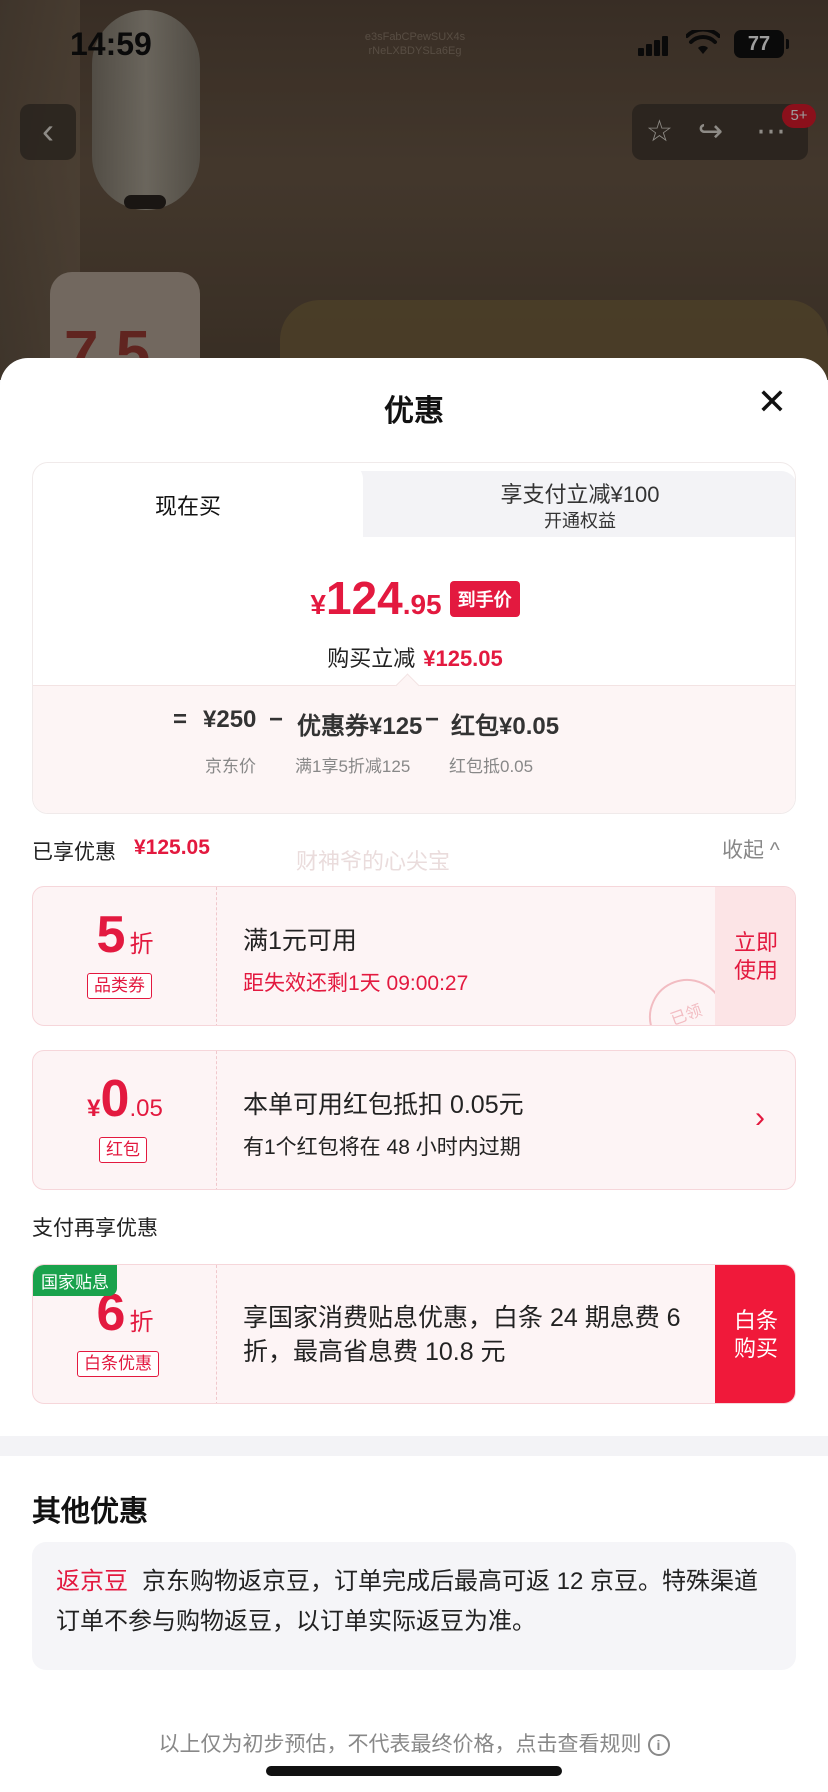 This screenshot has height=1792, width=828. I want to click on info-icon: i, so click(658, 1745).